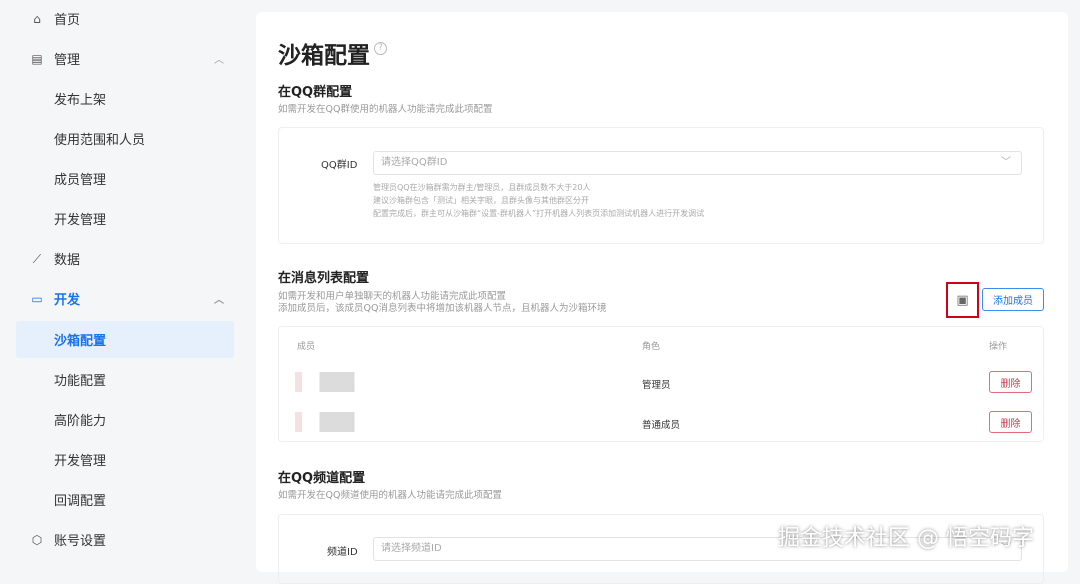  Describe the element at coordinates (380, 48) in the screenshot. I see `help-icon: ?` at that location.